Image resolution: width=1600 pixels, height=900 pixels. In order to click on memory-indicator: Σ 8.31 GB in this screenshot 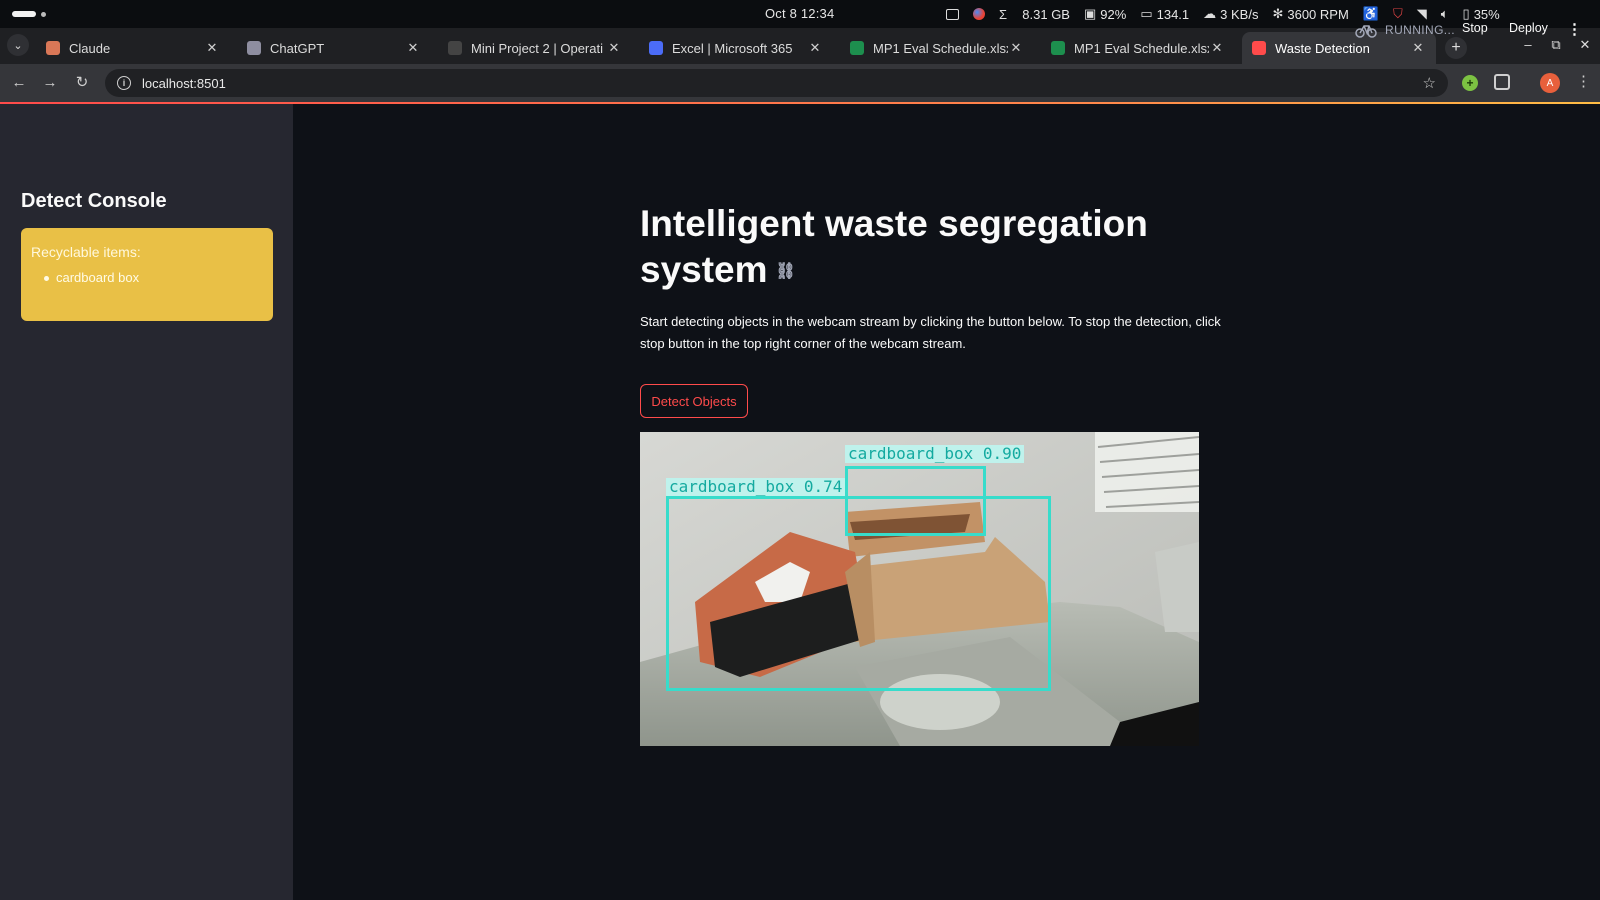, I will do `click(1034, 14)`.